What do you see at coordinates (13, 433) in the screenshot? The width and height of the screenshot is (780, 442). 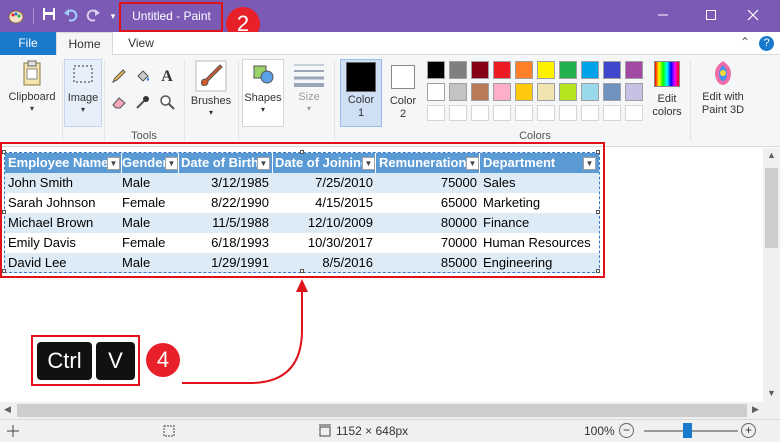 I see `cursor-position-icon` at bounding box center [13, 433].